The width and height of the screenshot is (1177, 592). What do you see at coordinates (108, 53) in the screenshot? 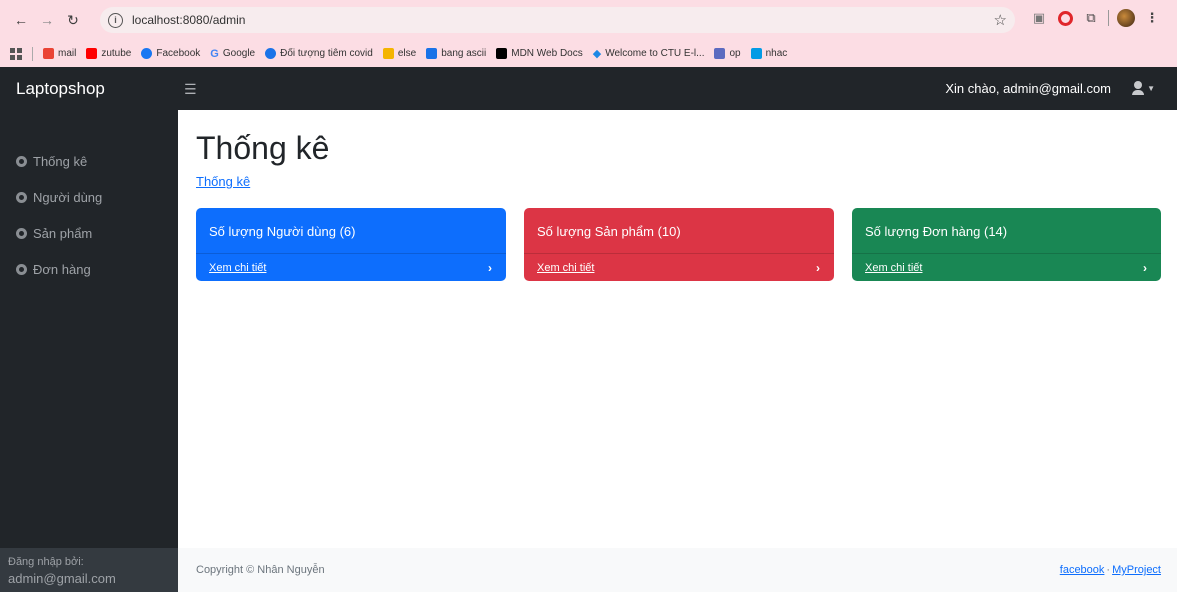
I see `bookmark-zutube: zutube` at bounding box center [108, 53].